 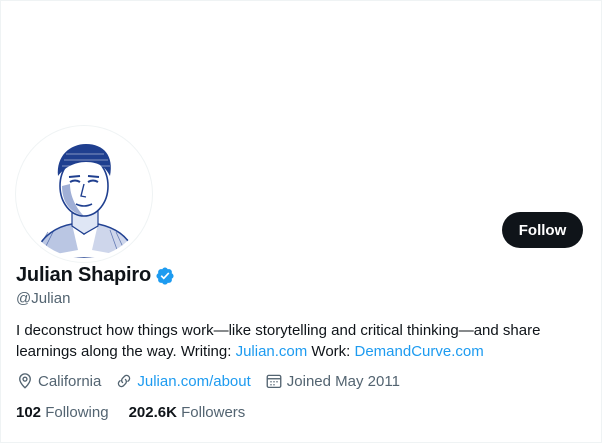 I want to click on website-item: Julian.com/about, so click(x=183, y=381).